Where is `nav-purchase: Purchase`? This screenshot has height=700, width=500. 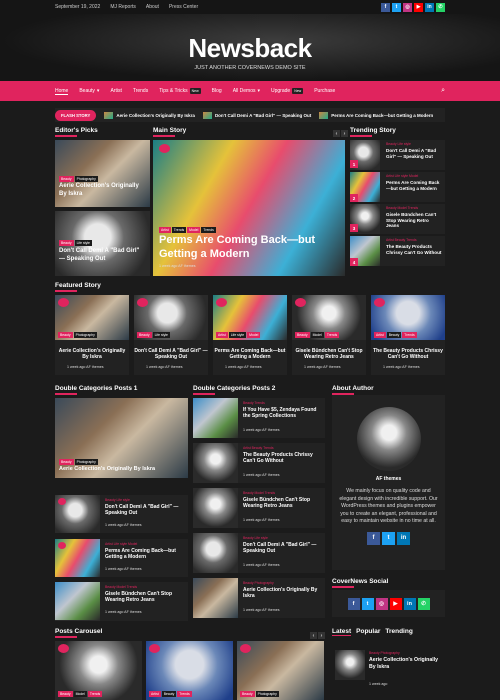 nav-purchase: Purchase is located at coordinates (324, 91).